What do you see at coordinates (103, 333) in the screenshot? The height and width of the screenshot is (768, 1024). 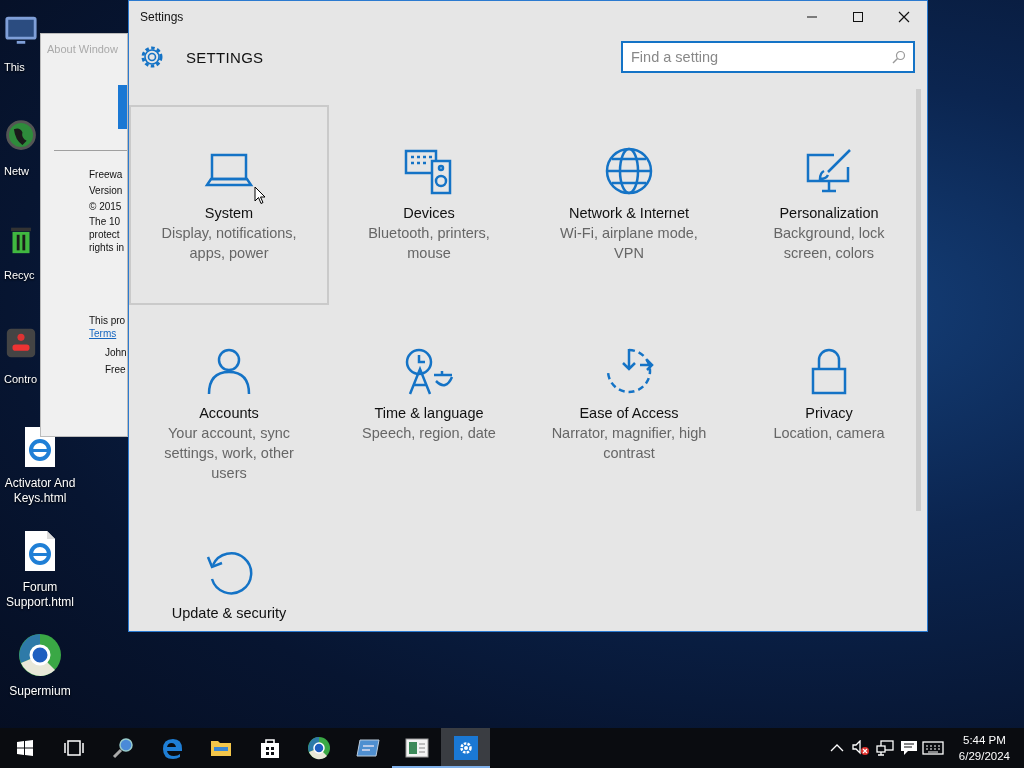 I see `terms-link: Terms` at bounding box center [103, 333].